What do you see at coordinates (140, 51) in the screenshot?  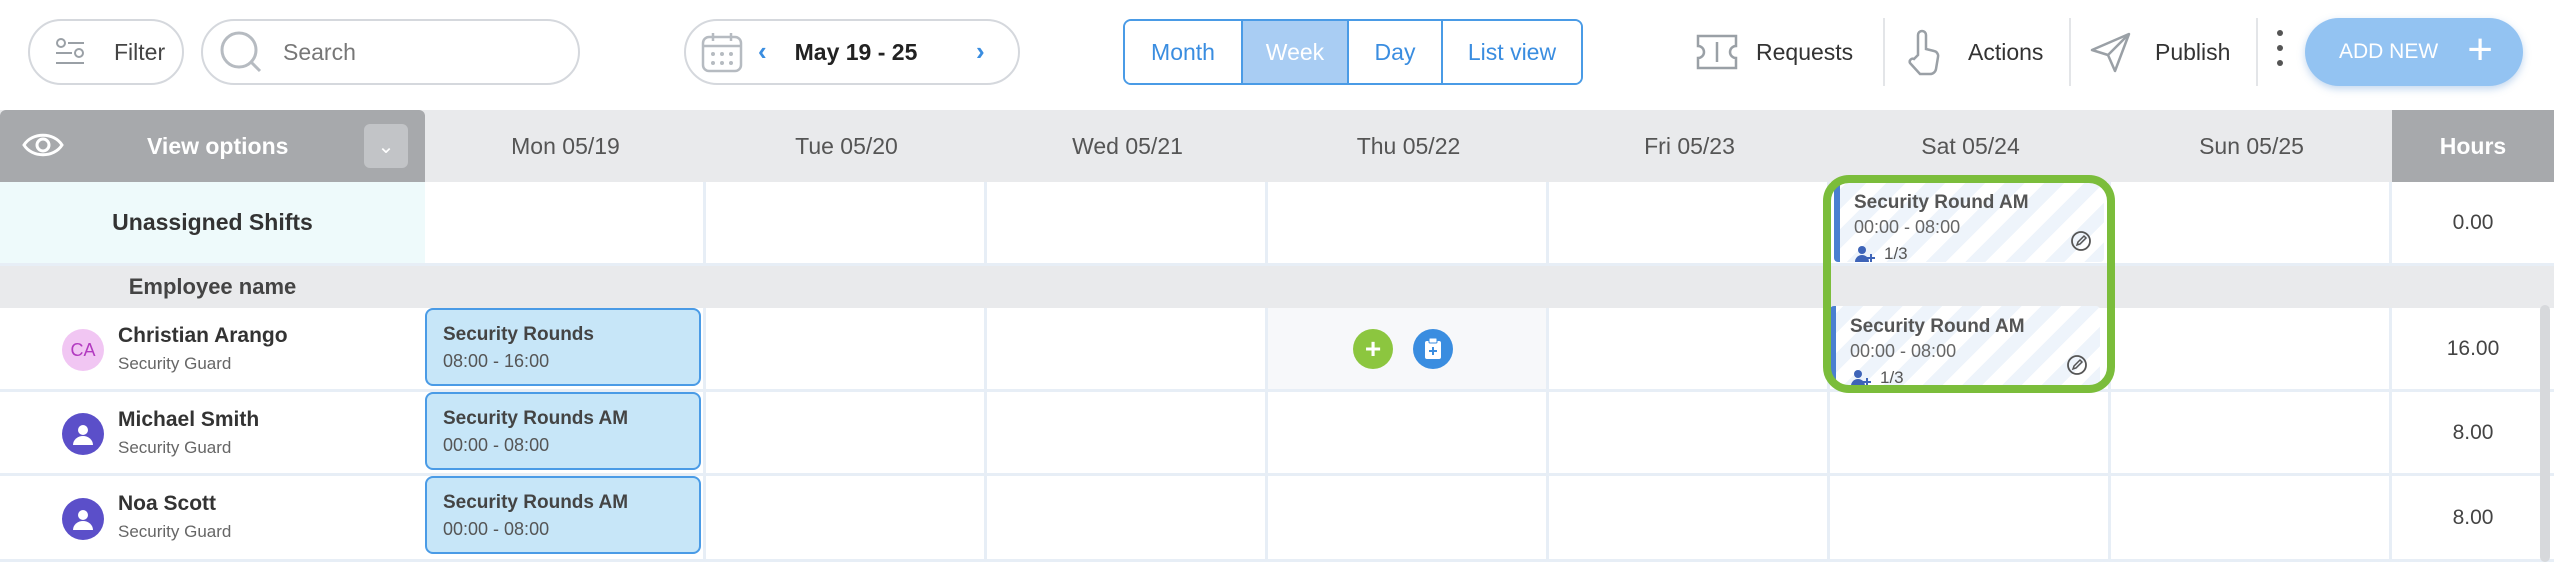 I see `filter-label: Filter` at bounding box center [140, 51].